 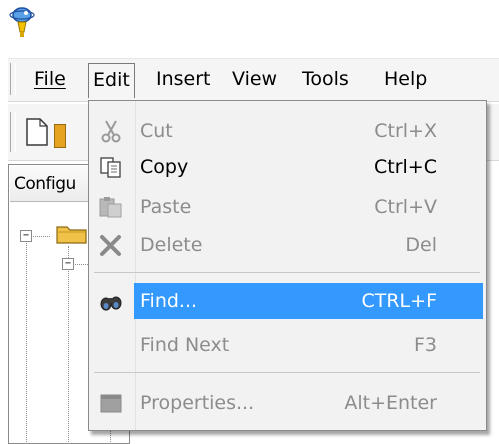 I want to click on menu-item-shortcut: Ctrl+C, so click(x=405, y=167).